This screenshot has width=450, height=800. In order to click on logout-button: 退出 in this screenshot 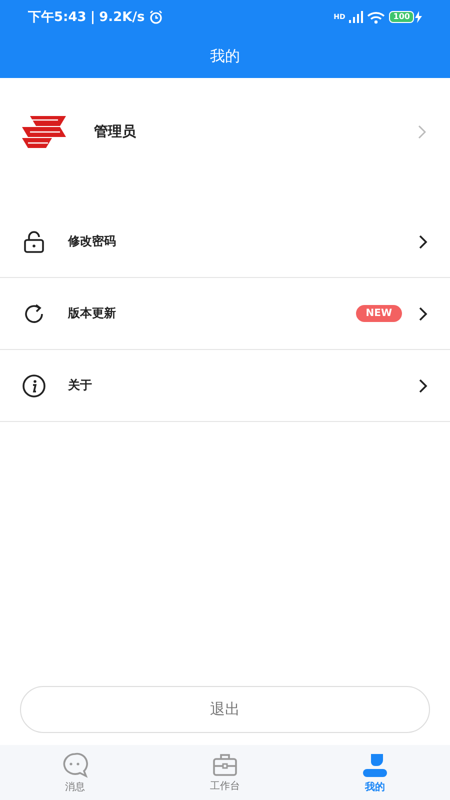, I will do `click(225, 709)`.